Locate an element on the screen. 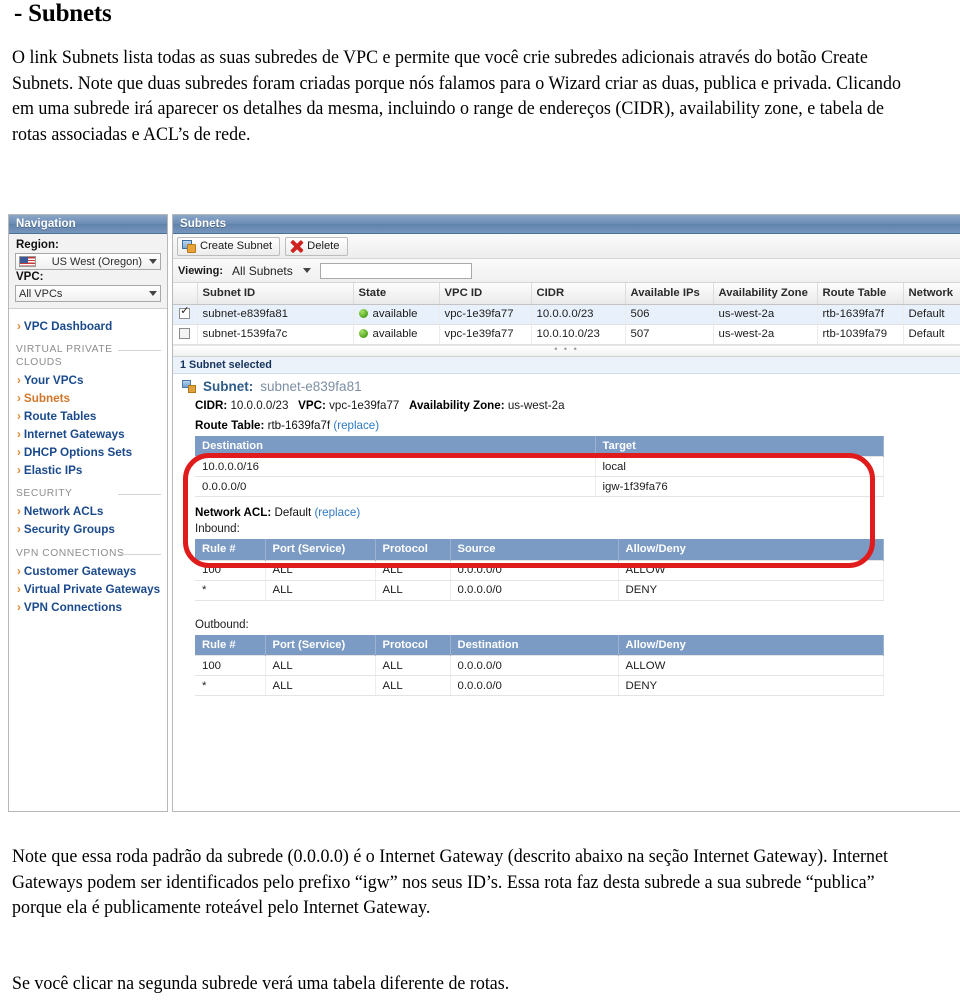 Image resolution: width=960 pixels, height=1000 pixels. sidebar-item-vpn-connections: › VPN Connections is located at coordinates (88, 607).